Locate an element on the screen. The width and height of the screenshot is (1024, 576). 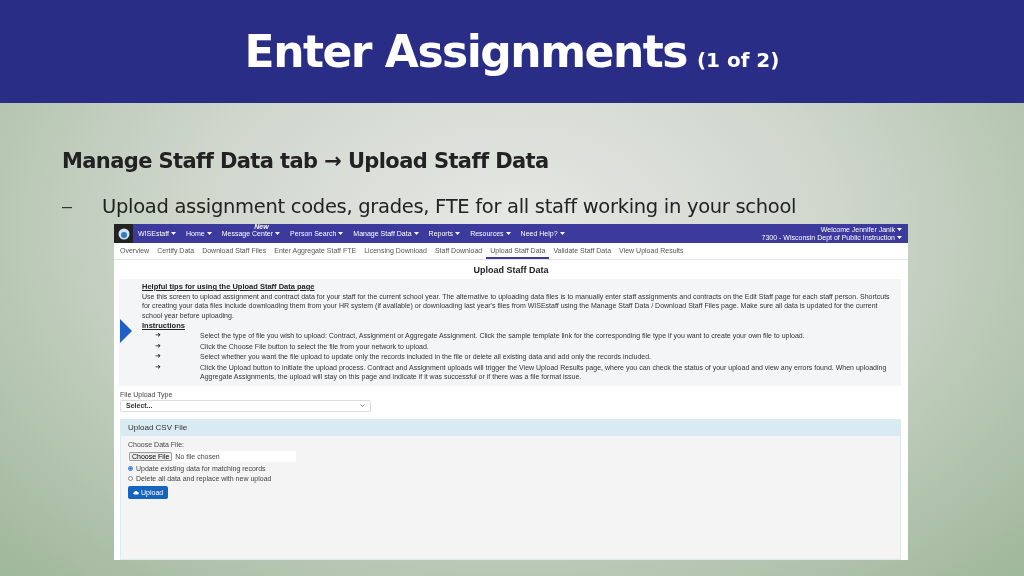
pointer-icon is located at coordinates (126, 331).